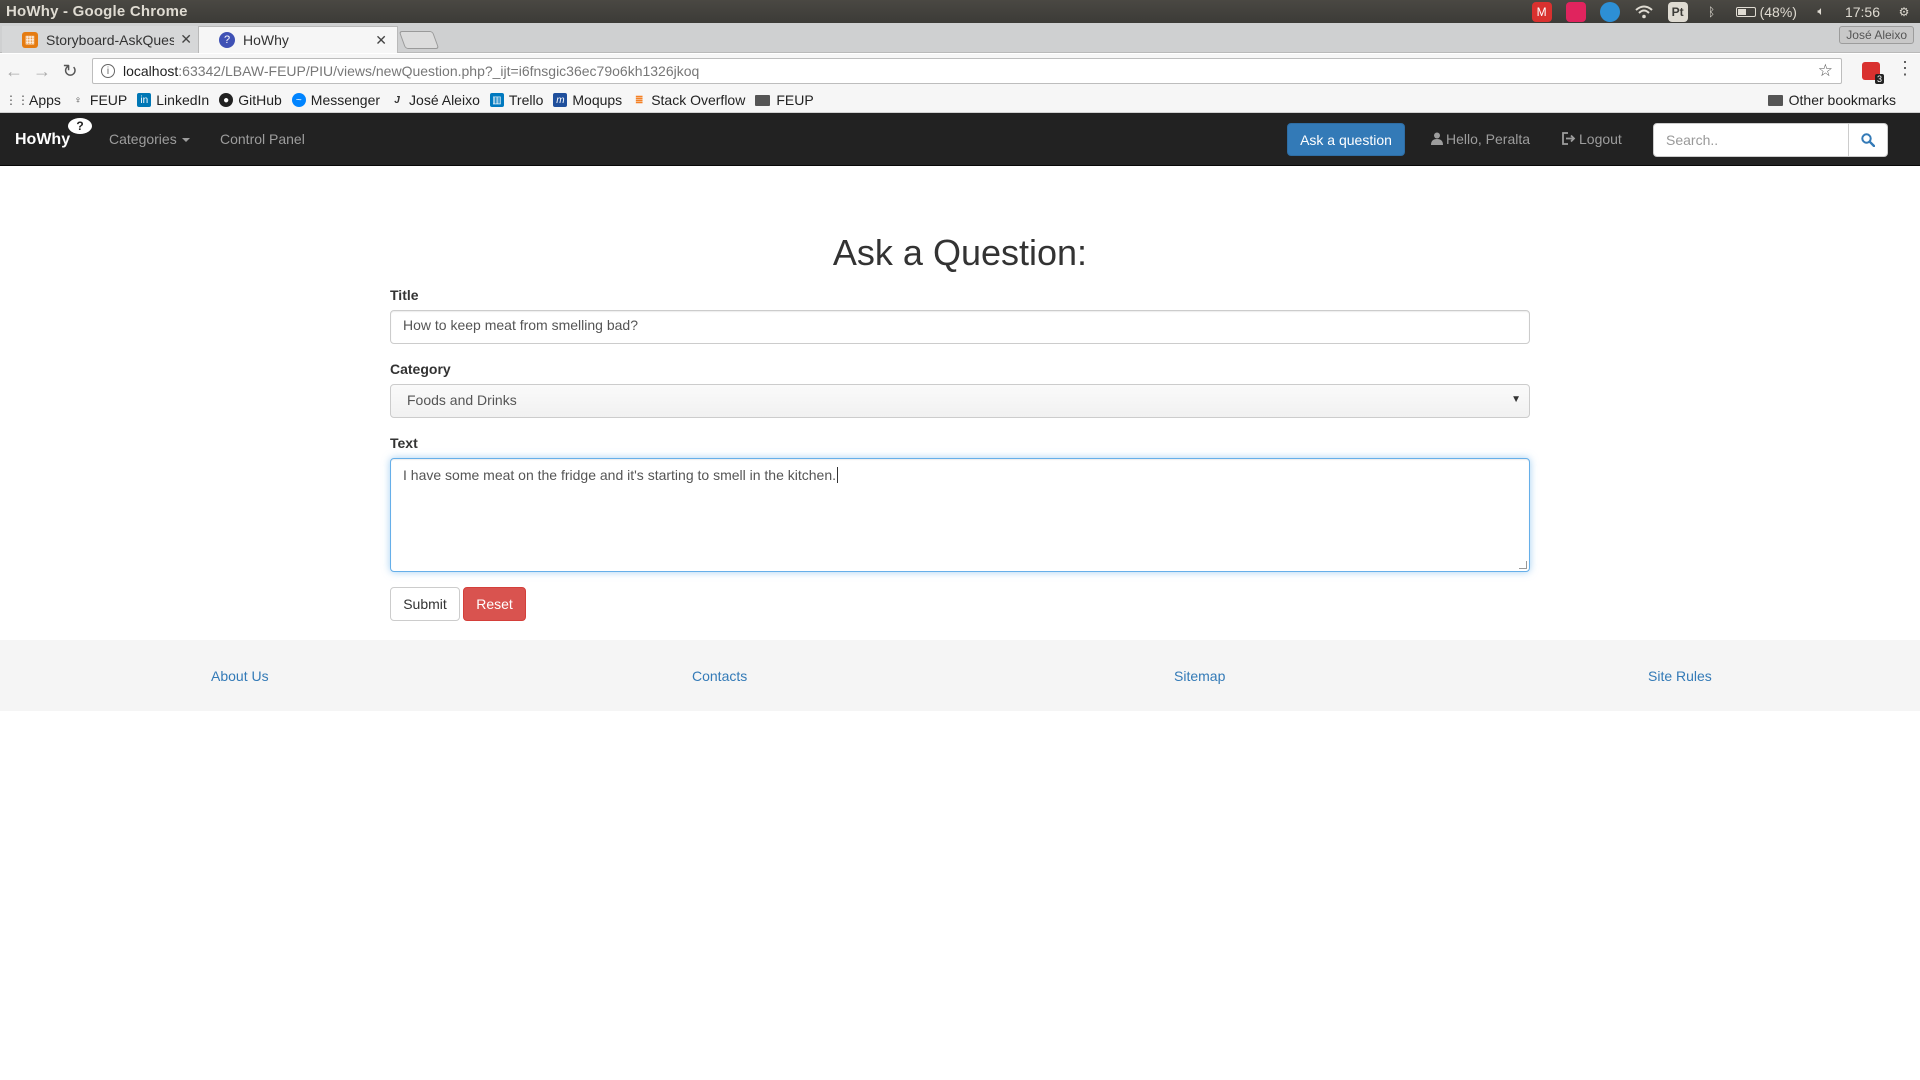 This screenshot has width=1920, height=1080. What do you see at coordinates (1825, 71) in the screenshot?
I see `bookmark-star-icon: ☆` at bounding box center [1825, 71].